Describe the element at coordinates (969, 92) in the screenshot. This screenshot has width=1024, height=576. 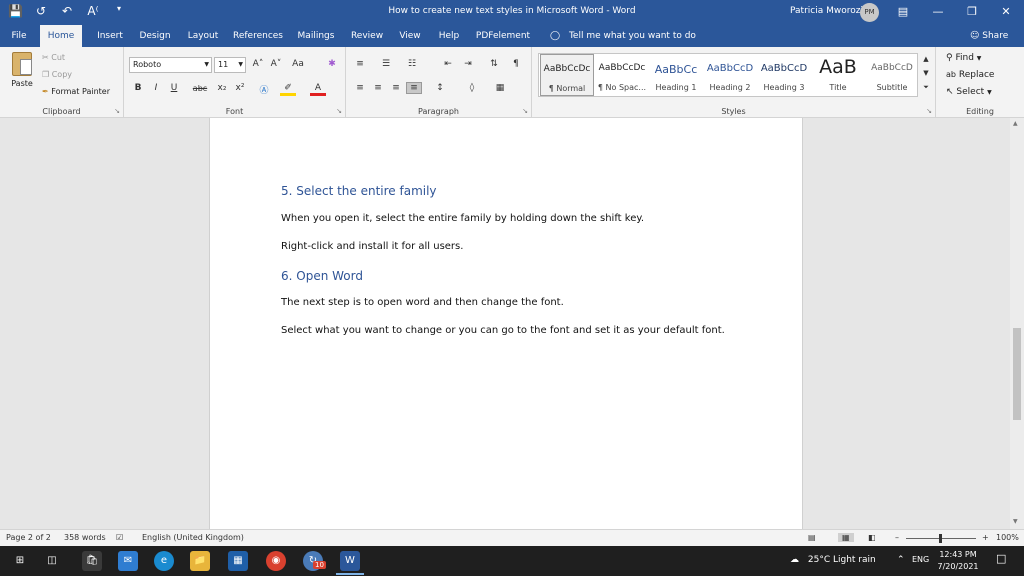
I see `select-button: ↖ Select ▼` at that location.